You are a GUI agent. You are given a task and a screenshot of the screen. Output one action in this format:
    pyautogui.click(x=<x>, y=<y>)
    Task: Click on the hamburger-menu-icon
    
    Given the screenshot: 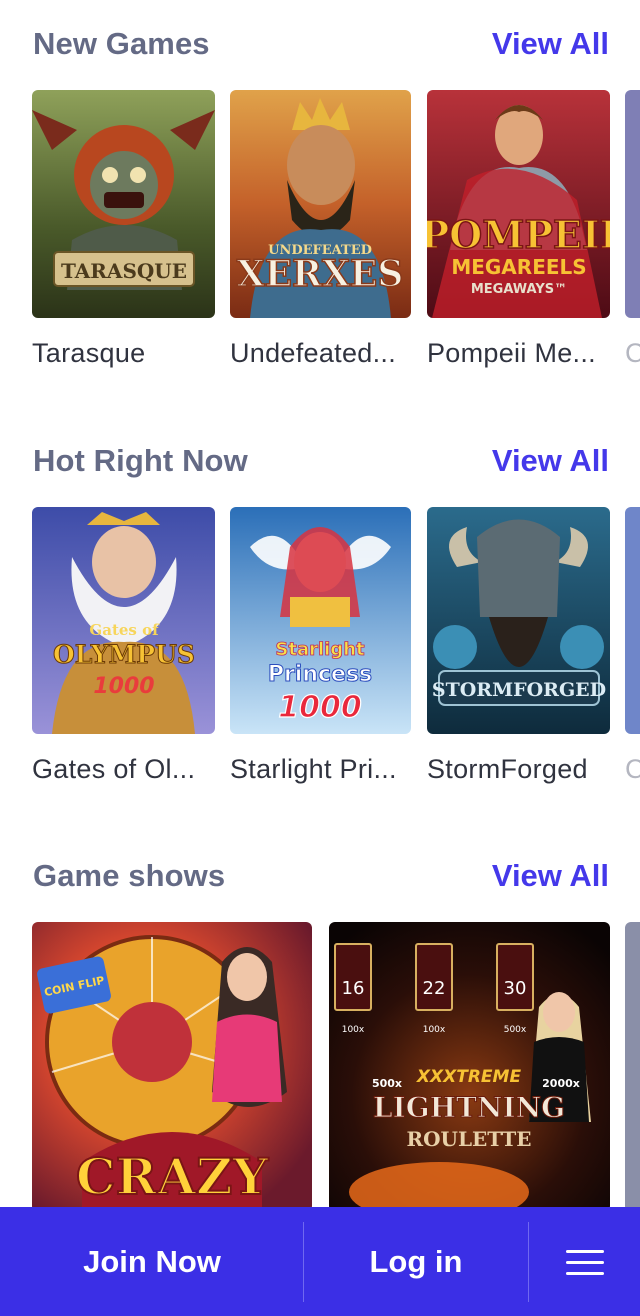 What is the action you would take?
    pyautogui.click(x=585, y=1263)
    